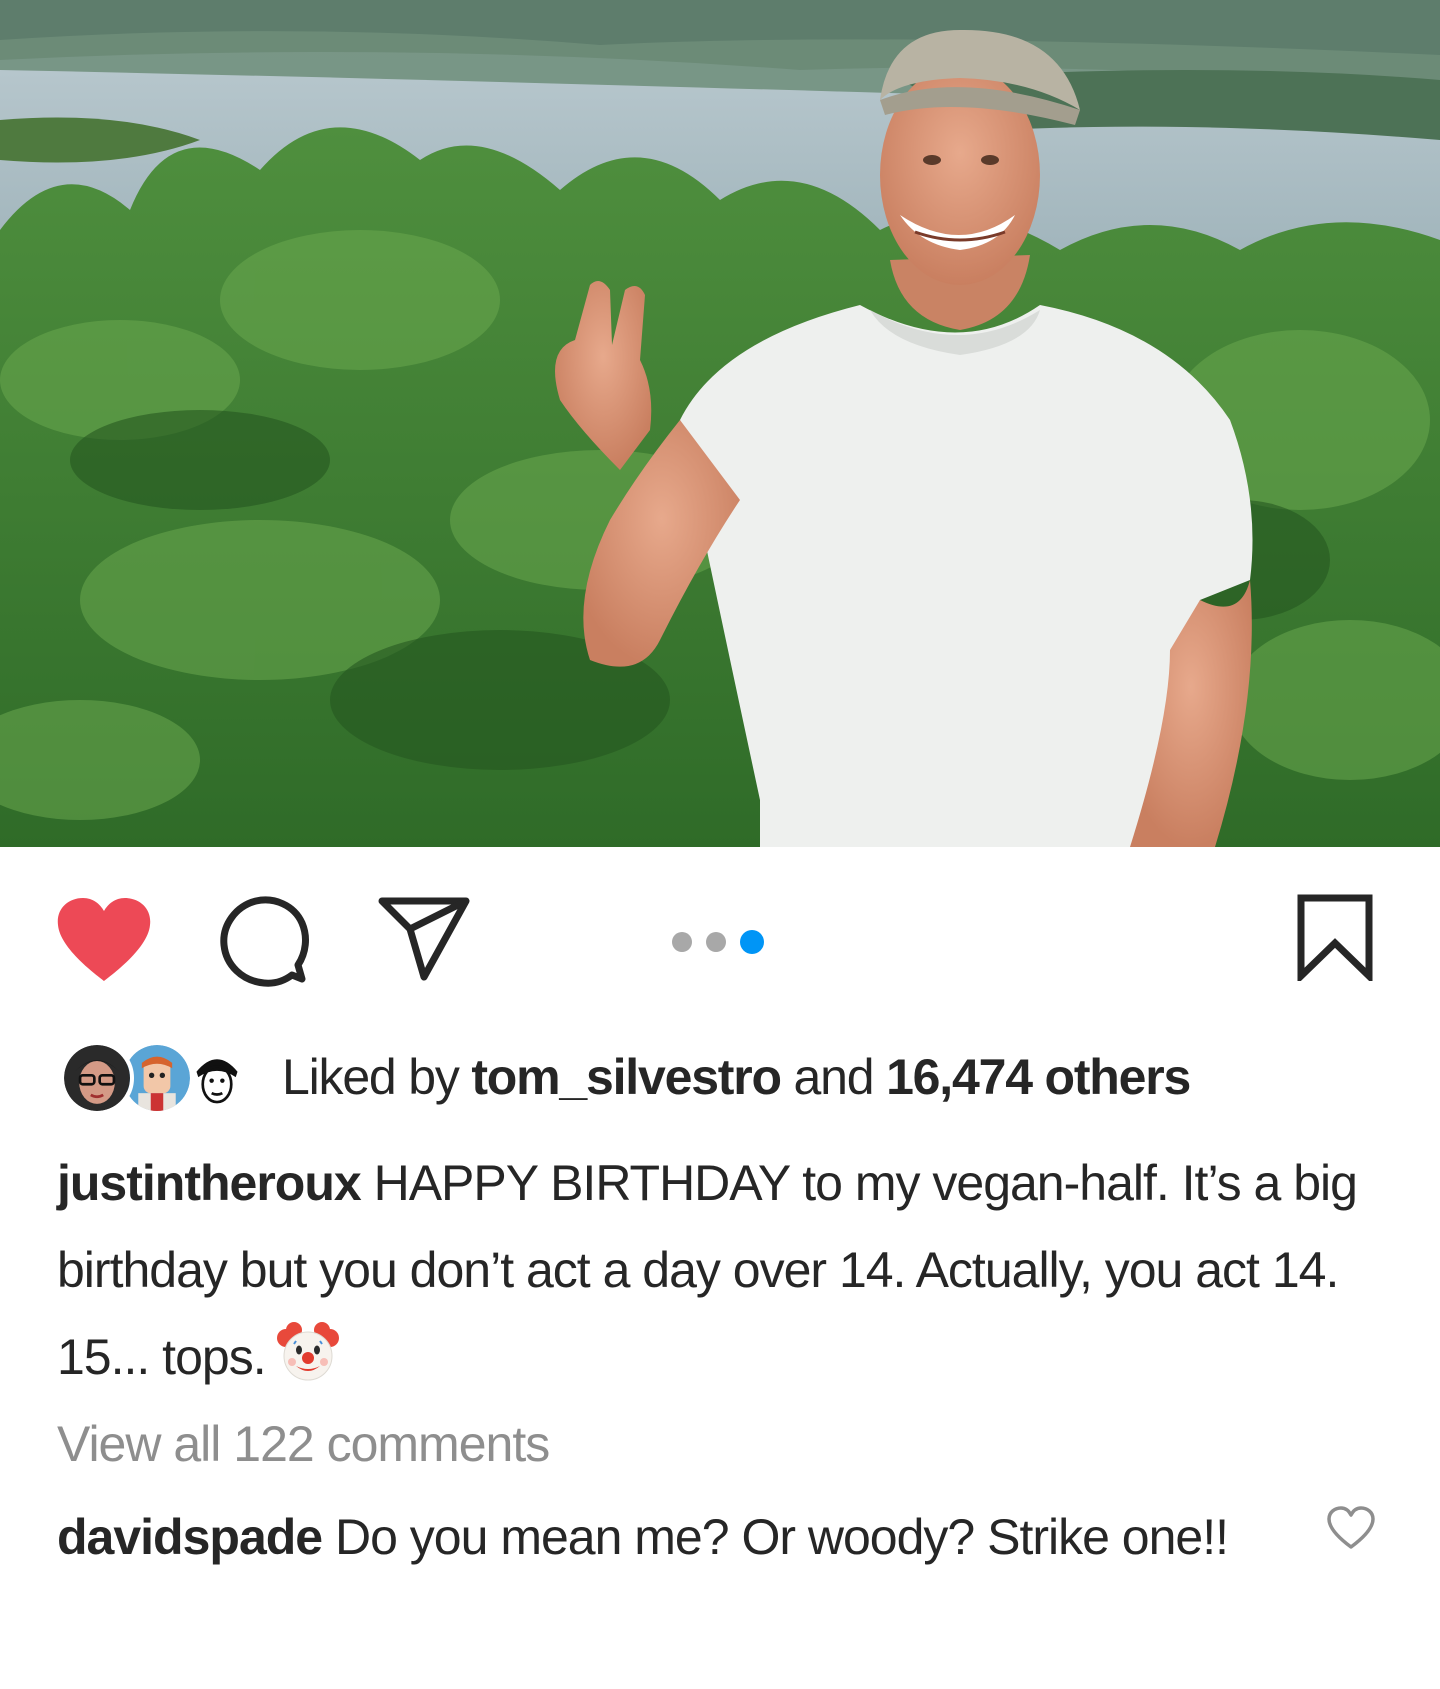 This screenshot has height=1689, width=1440. Describe the element at coordinates (752, 942) in the screenshot. I see `carousel-dot-active` at that location.